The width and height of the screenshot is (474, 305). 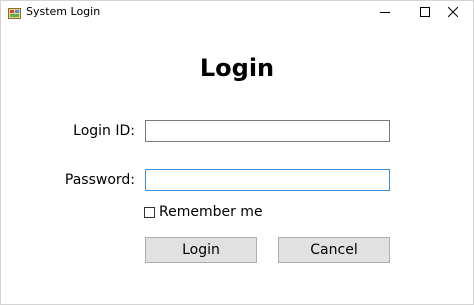 I want to click on maximize-icon, so click(x=425, y=12).